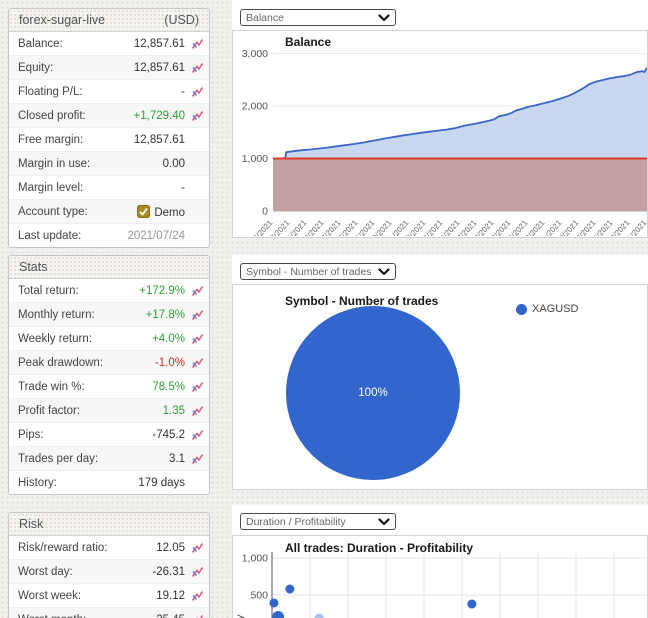 This screenshot has height=618, width=648. I want to click on row-label: Peak drawdown:, so click(61, 362).